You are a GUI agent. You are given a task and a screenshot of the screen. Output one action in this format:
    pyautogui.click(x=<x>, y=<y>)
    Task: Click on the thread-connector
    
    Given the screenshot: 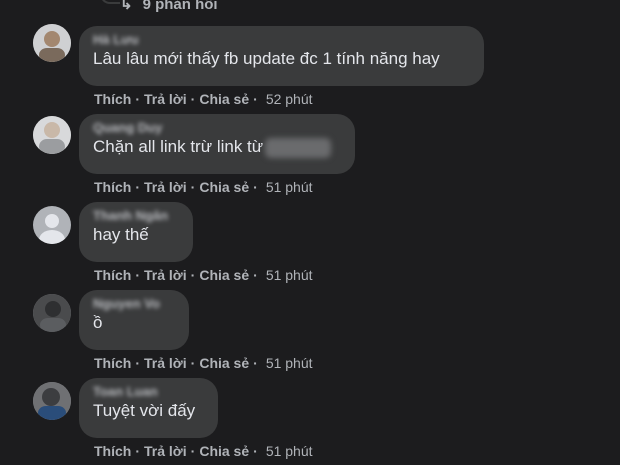 What is the action you would take?
    pyautogui.click(x=110, y=2)
    